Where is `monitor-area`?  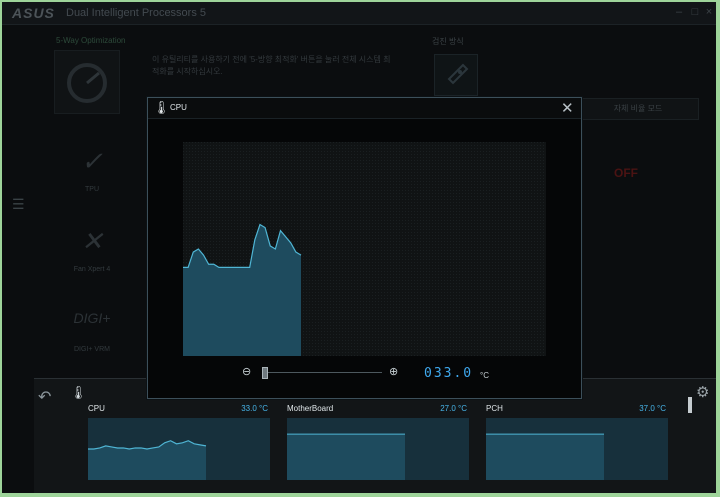
monitor-area is located at coordinates (147, 460).